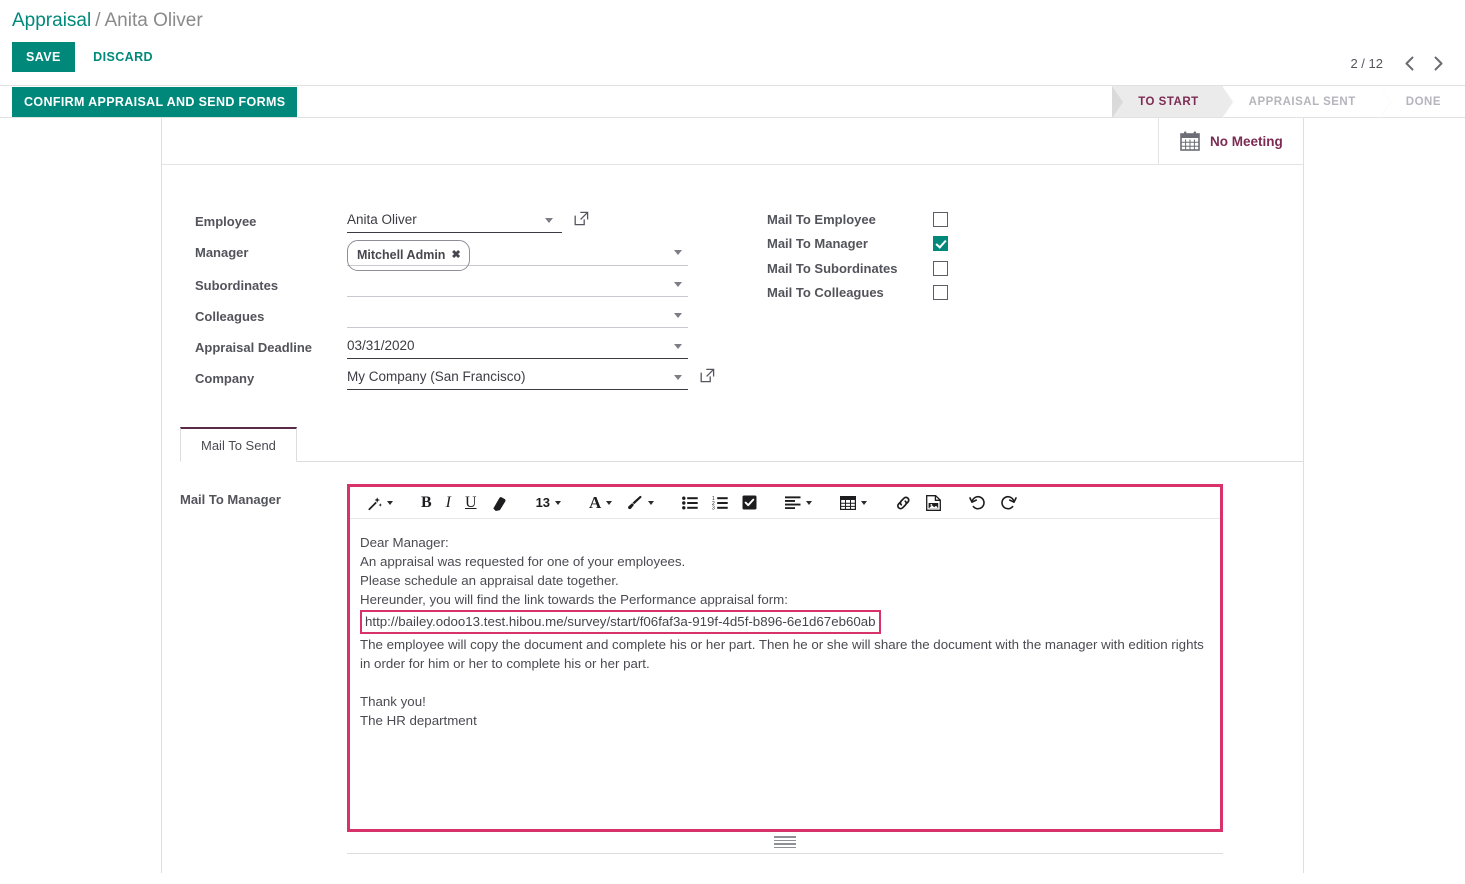  I want to click on field-label-colleagues: Colleagues, so click(230, 316).